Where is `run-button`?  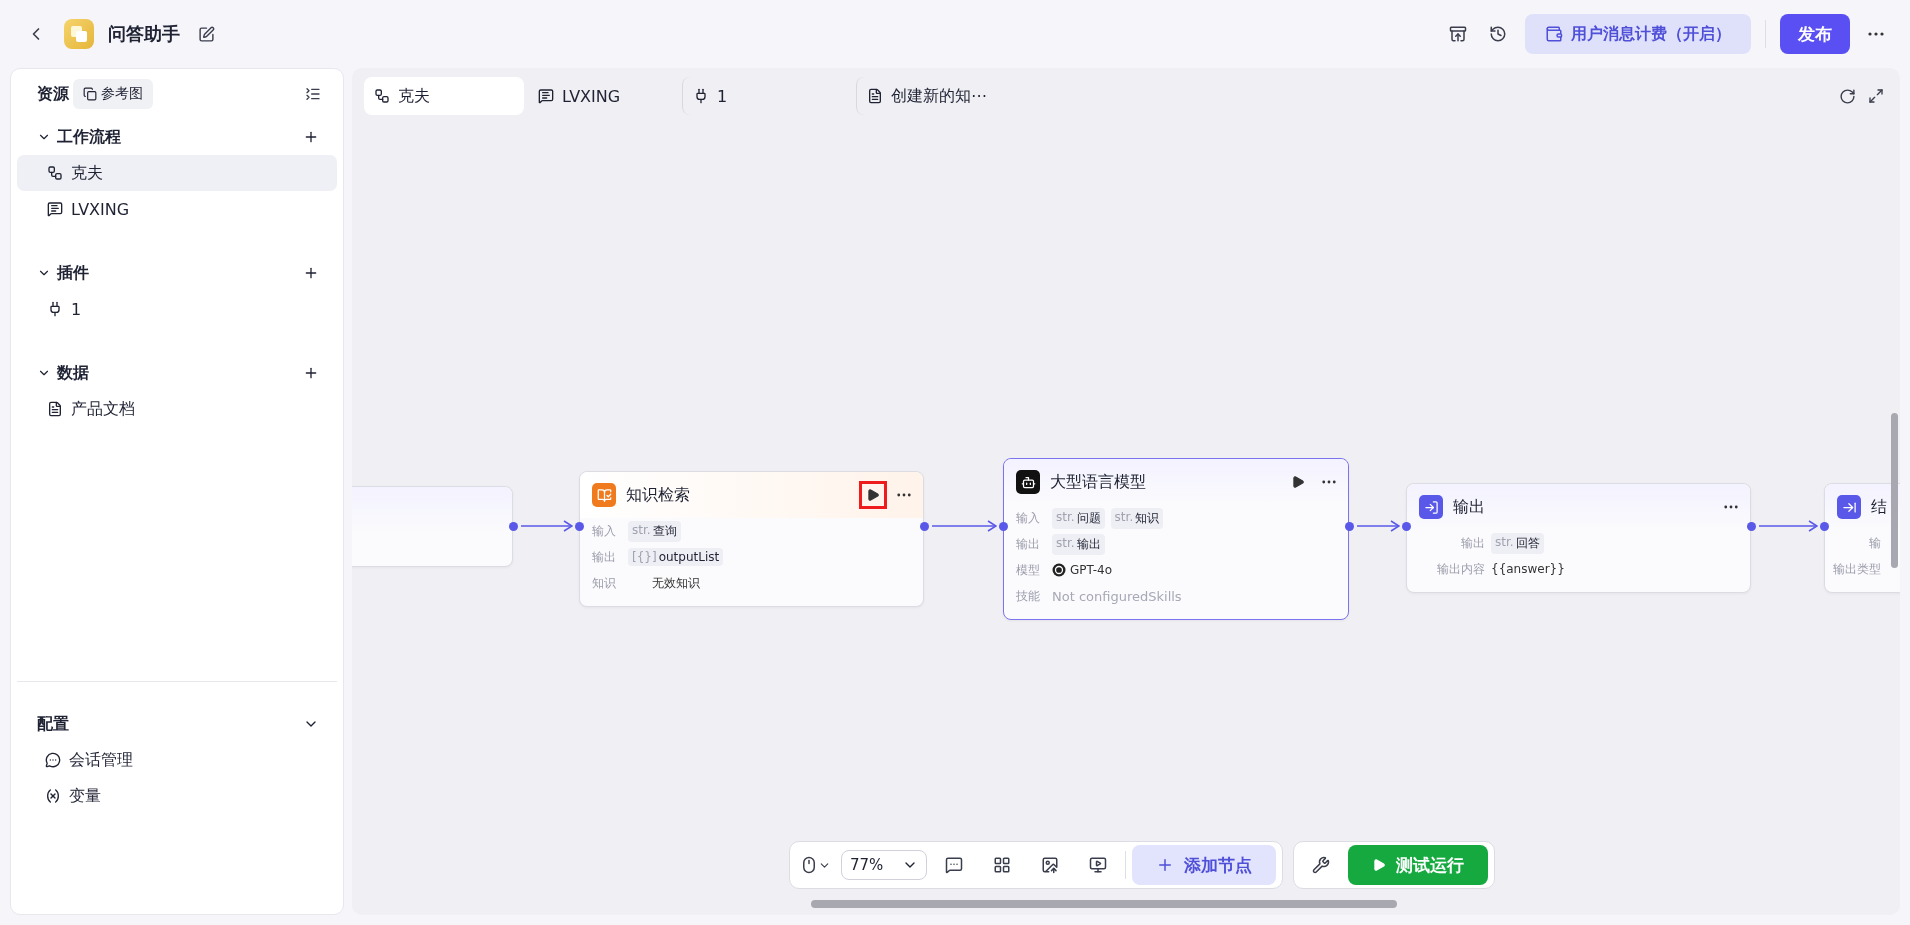 run-button is located at coordinates (873, 495).